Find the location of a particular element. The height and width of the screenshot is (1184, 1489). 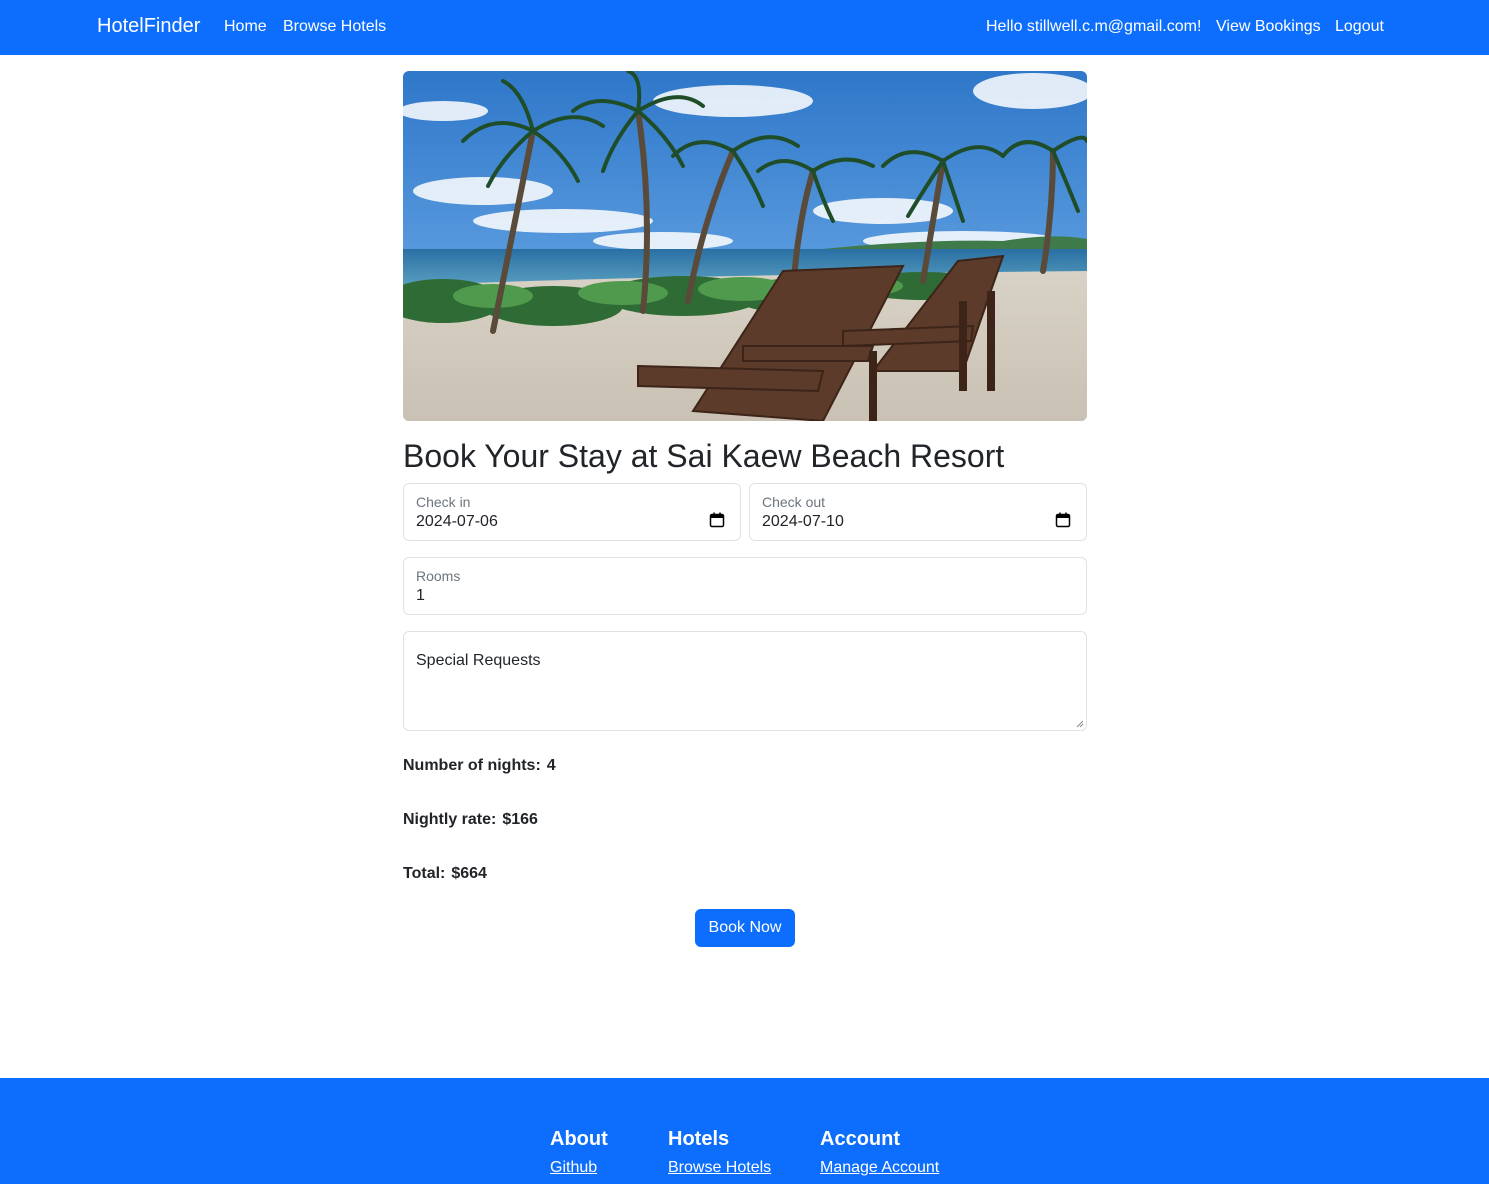

total-label: Total: is located at coordinates (424, 873).